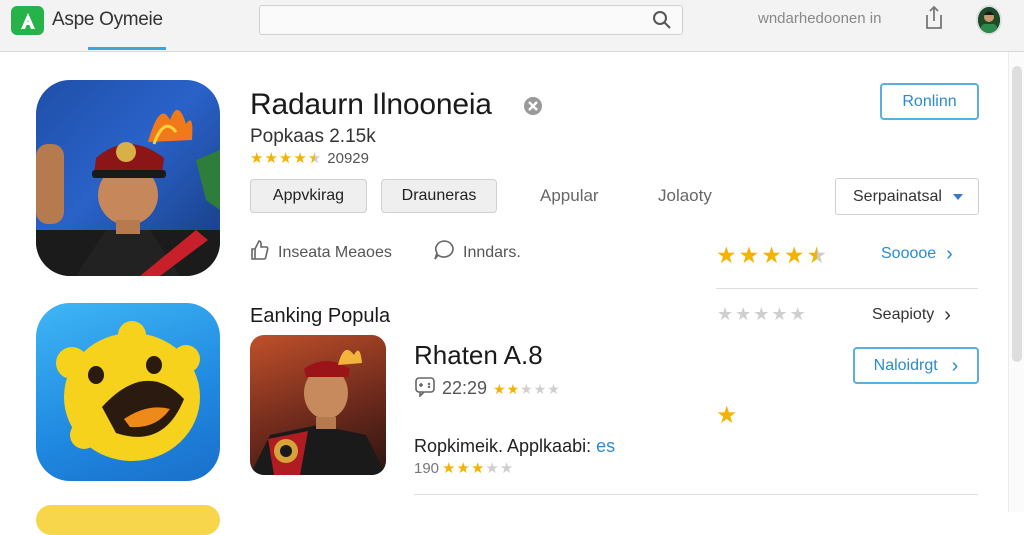 Image resolution: width=1024 pixels, height=535 pixels. I want to click on rating-stars: ★ ★ ★ ★ ★, so click(285, 158).